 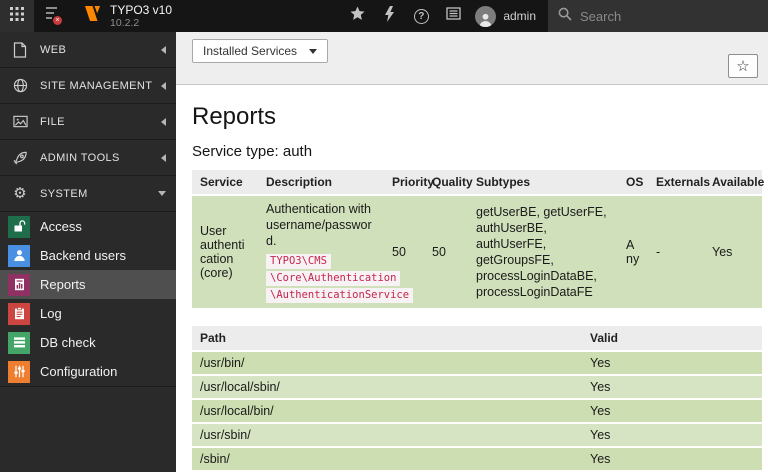 I want to click on column-header: Path, so click(x=387, y=338).